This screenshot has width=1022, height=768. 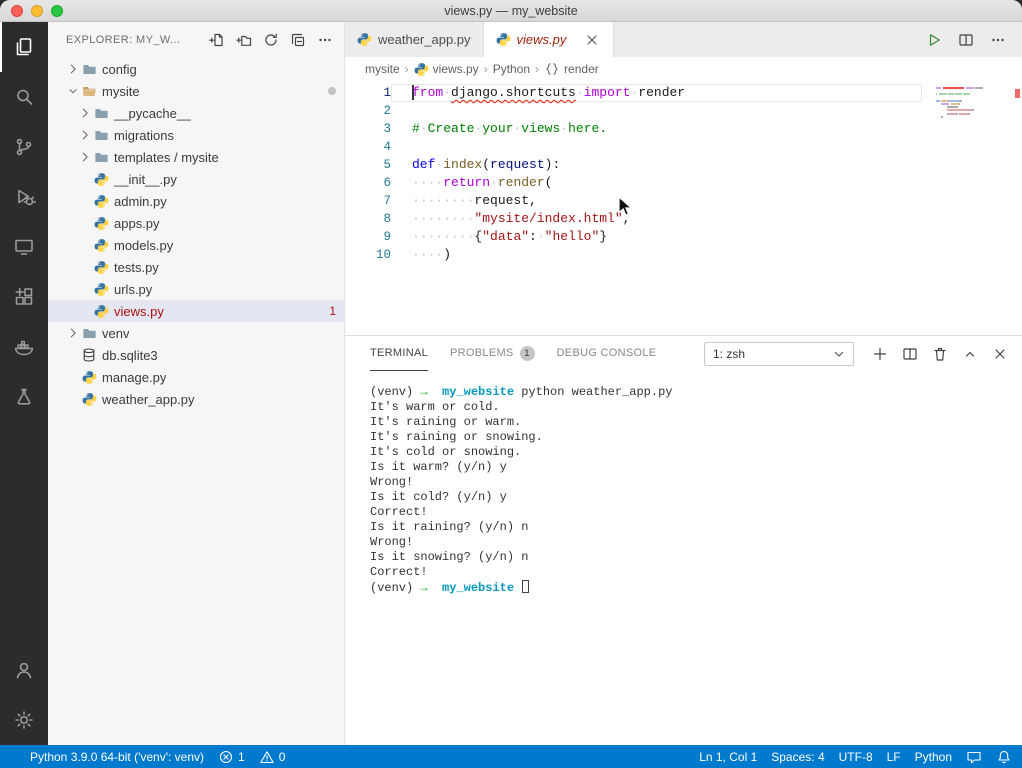 I want to click on breadcrumb-label: render, so click(x=581, y=69).